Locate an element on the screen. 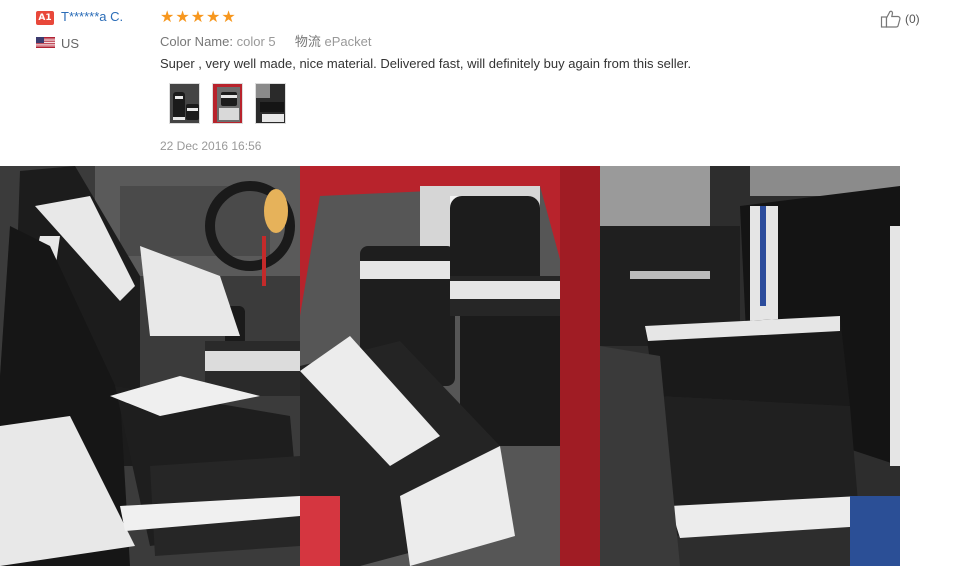 The width and height of the screenshot is (960, 566). reviewer-name: T******a C. is located at coordinates (92, 16).